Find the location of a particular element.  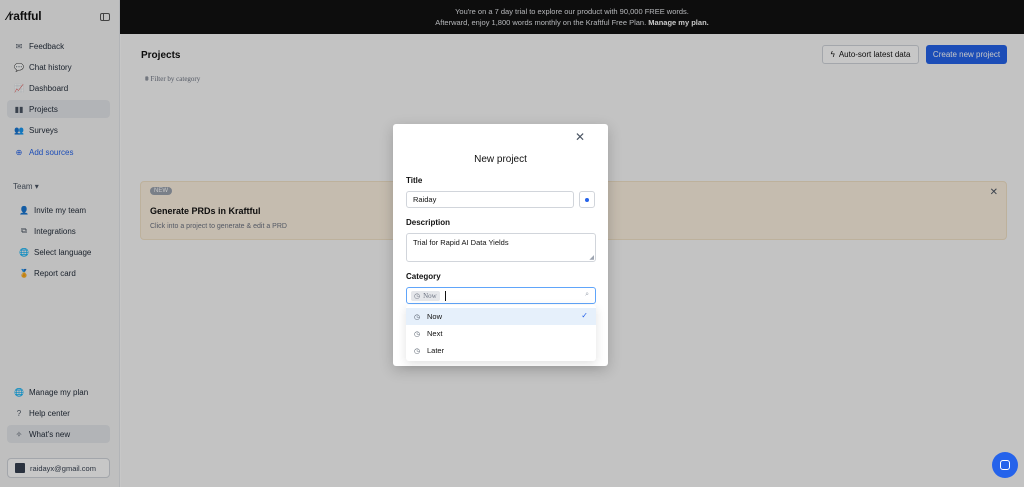

close-icon: ✕ is located at coordinates (580, 137).